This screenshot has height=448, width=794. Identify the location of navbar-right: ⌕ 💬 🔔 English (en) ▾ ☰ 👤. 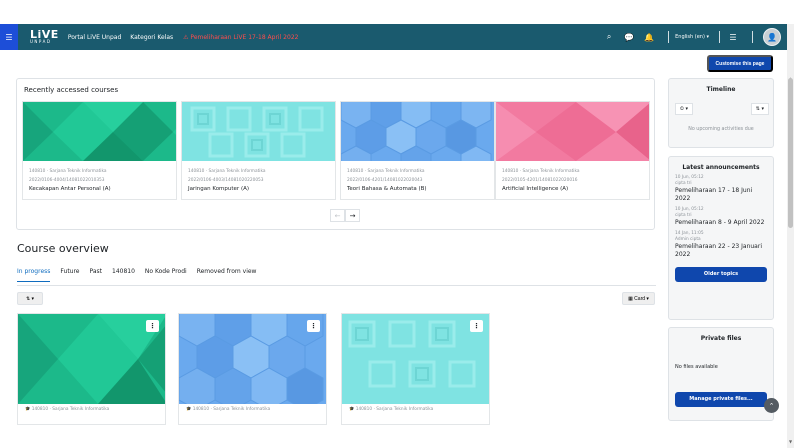
(698, 37).